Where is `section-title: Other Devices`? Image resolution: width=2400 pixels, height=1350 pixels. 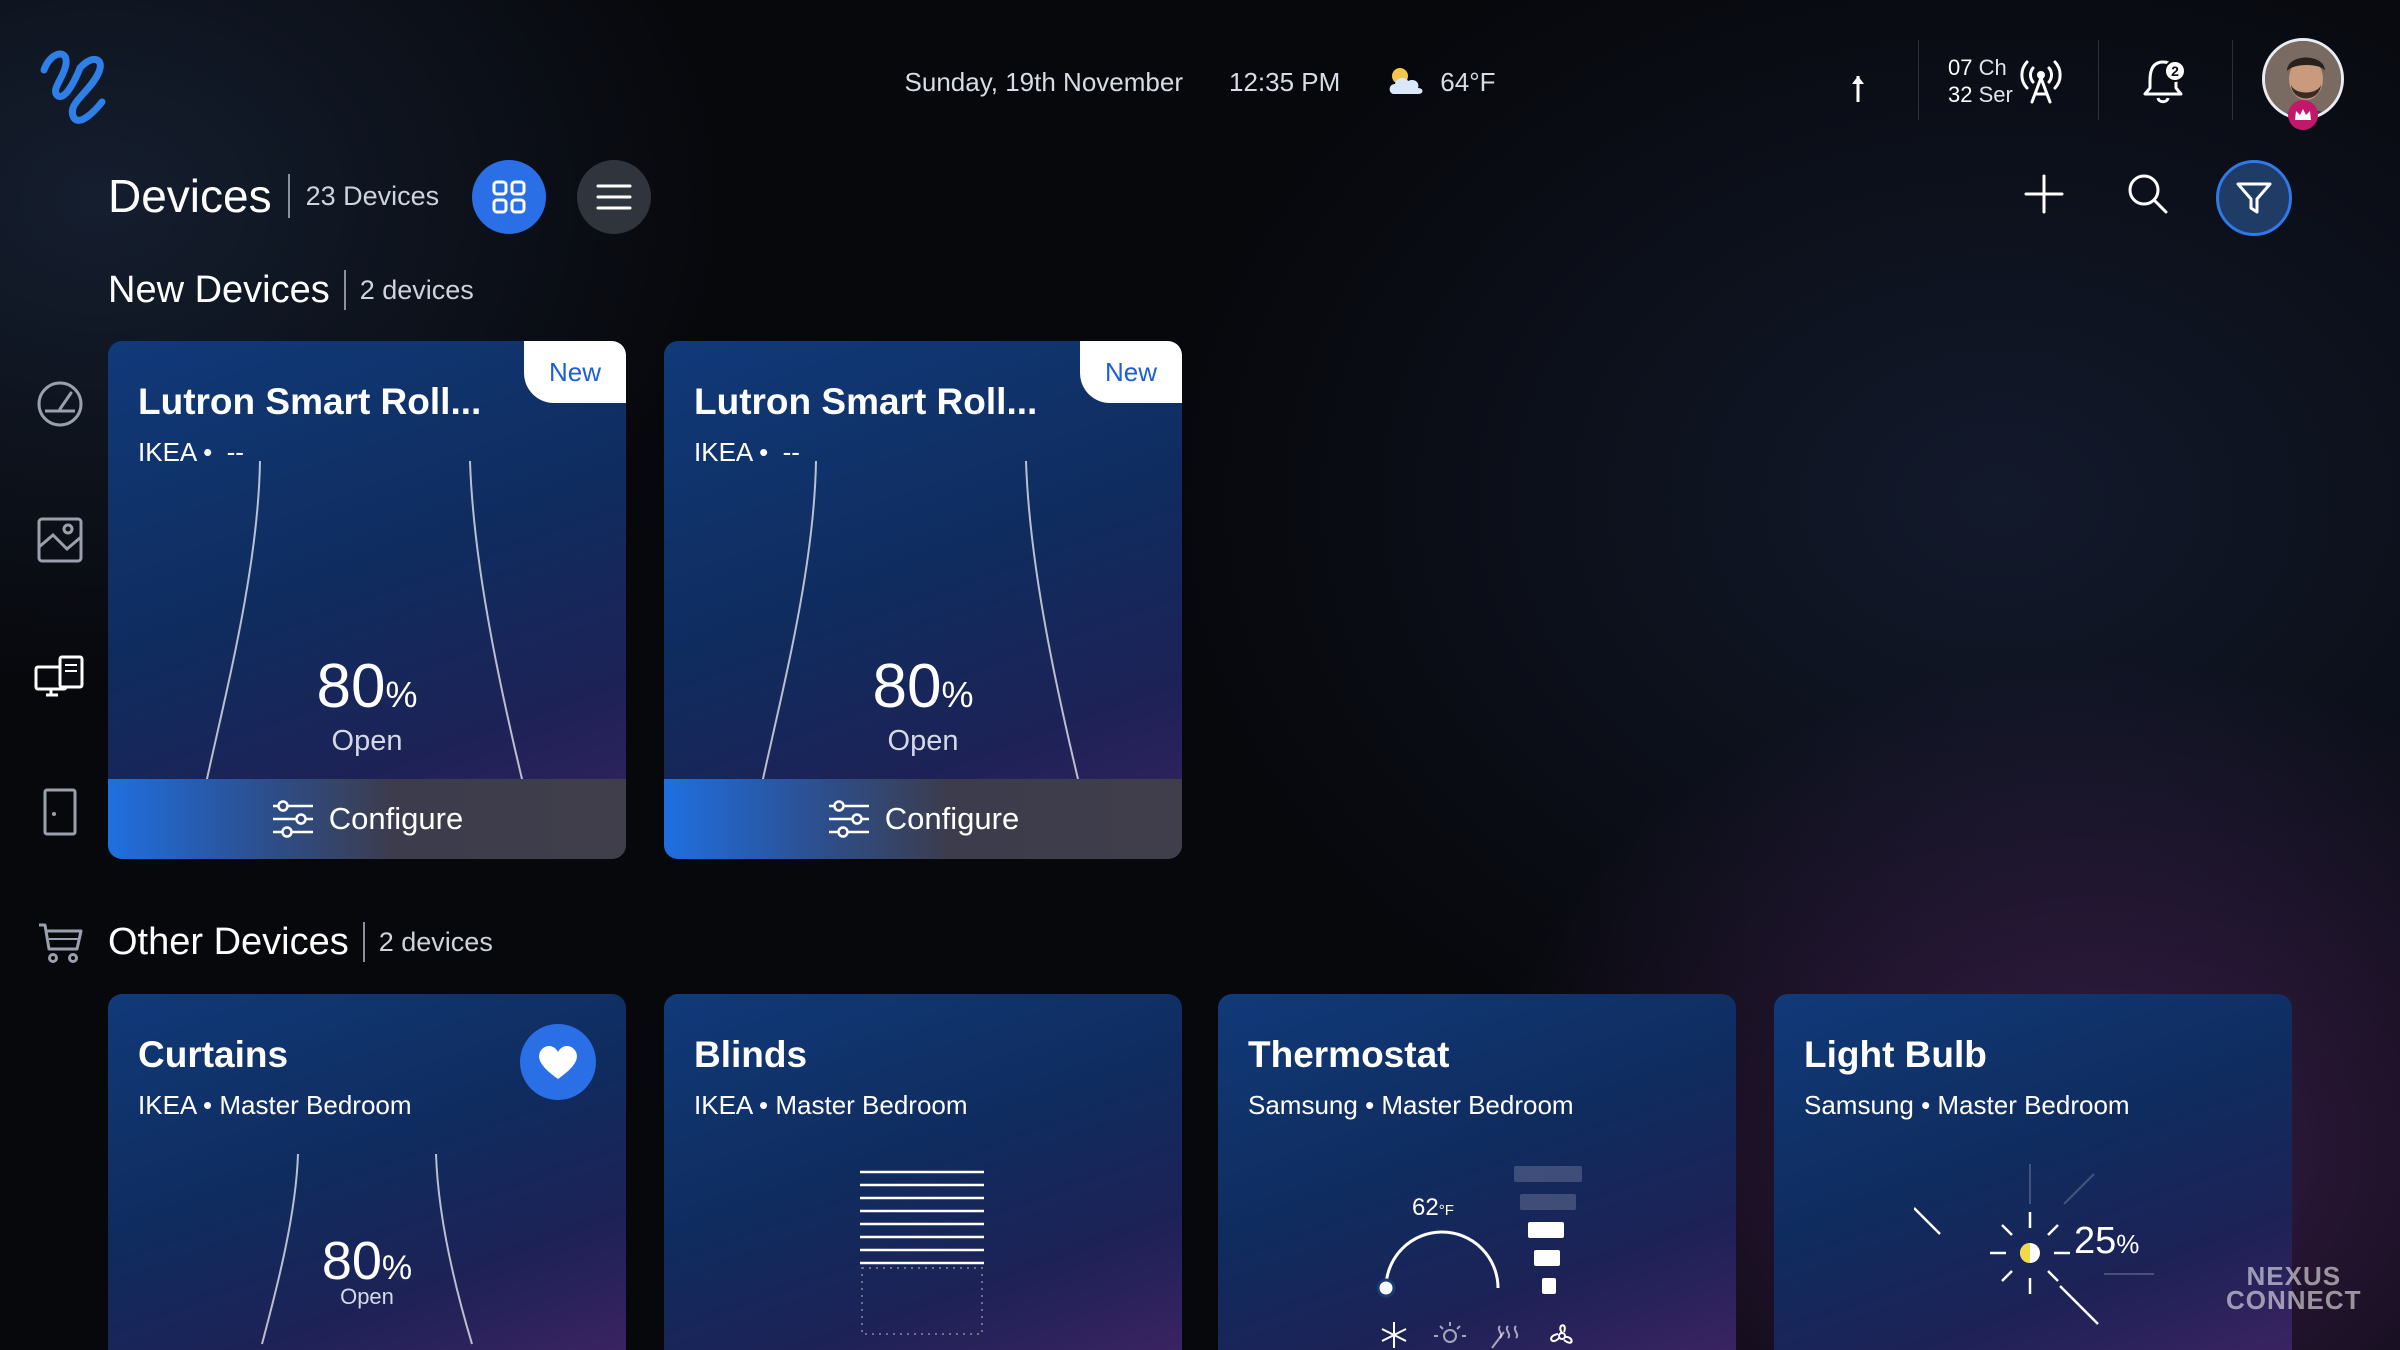 section-title: Other Devices is located at coordinates (228, 941).